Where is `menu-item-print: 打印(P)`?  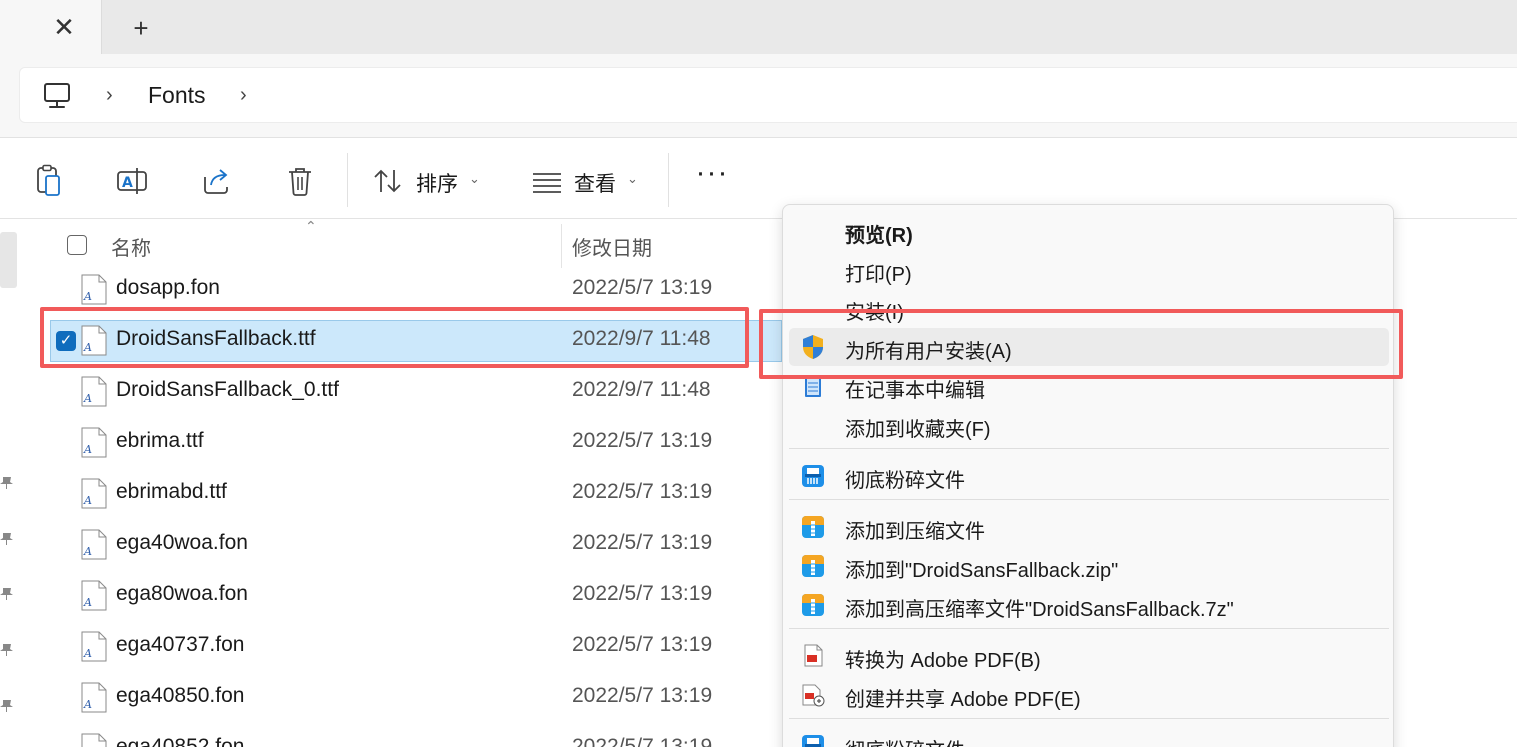 menu-item-print: 打印(P) is located at coordinates (1089, 270).